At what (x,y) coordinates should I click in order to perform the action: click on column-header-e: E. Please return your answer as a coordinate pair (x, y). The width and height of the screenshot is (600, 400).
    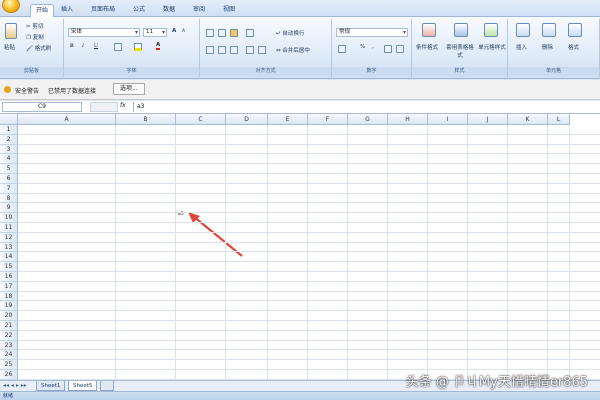
    Looking at the image, I should click on (288, 119).